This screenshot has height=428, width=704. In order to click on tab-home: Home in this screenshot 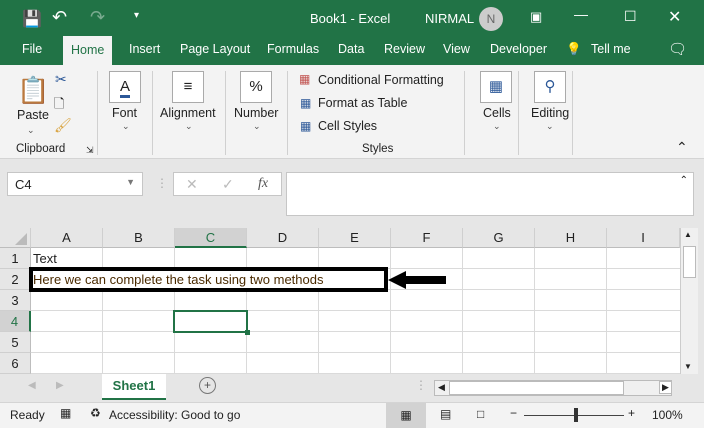, I will do `click(88, 50)`.